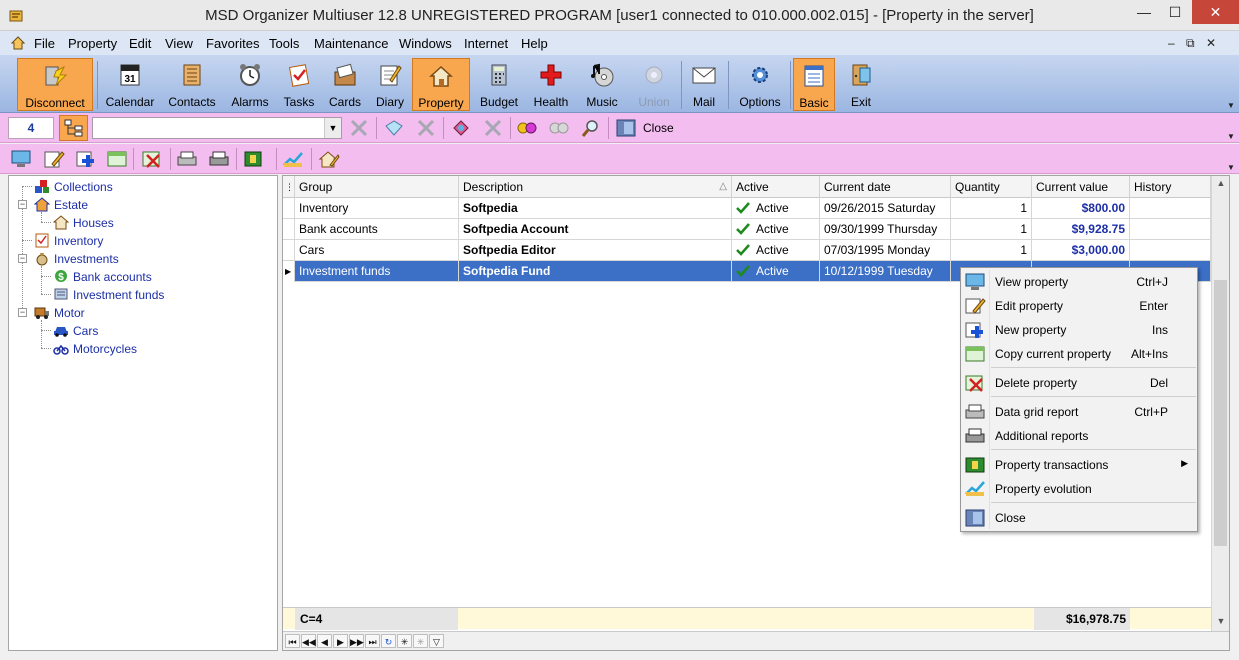 The image size is (1239, 660). What do you see at coordinates (340, 641) in the screenshot?
I see `nav-next-button: ▶` at bounding box center [340, 641].